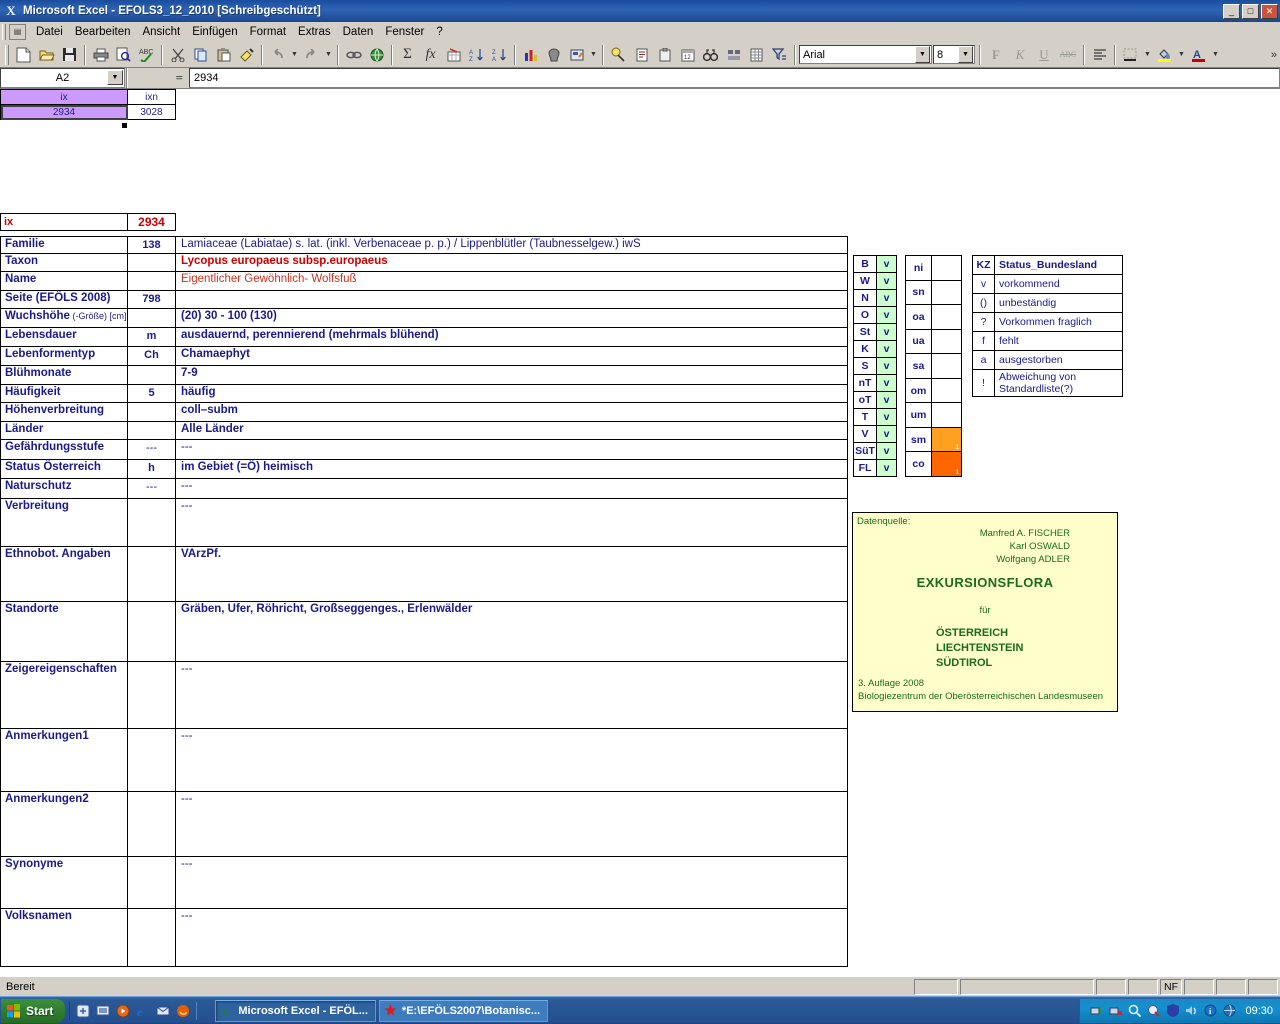  Describe the element at coordinates (151, 112) in the screenshot. I see `ixn-value-cell: 3028` at that location.